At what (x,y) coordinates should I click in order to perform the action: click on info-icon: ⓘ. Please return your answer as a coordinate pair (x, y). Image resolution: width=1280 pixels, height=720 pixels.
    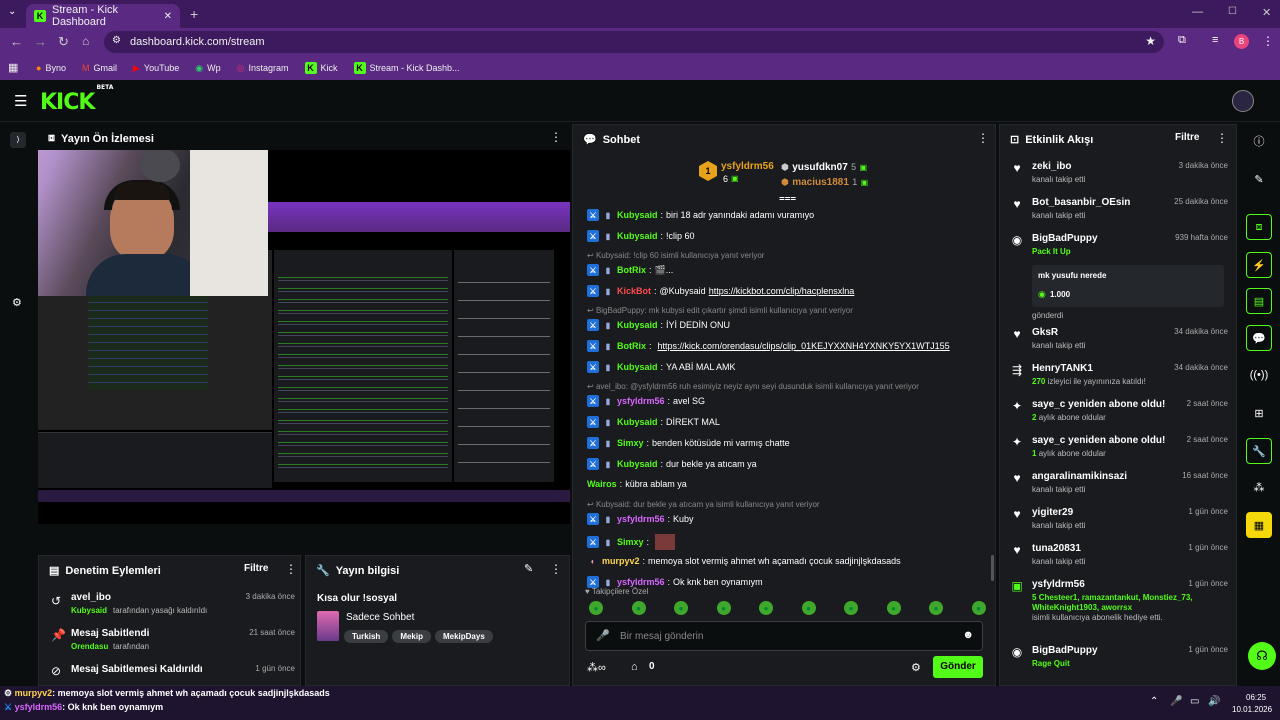
    Looking at the image, I should click on (1259, 141).